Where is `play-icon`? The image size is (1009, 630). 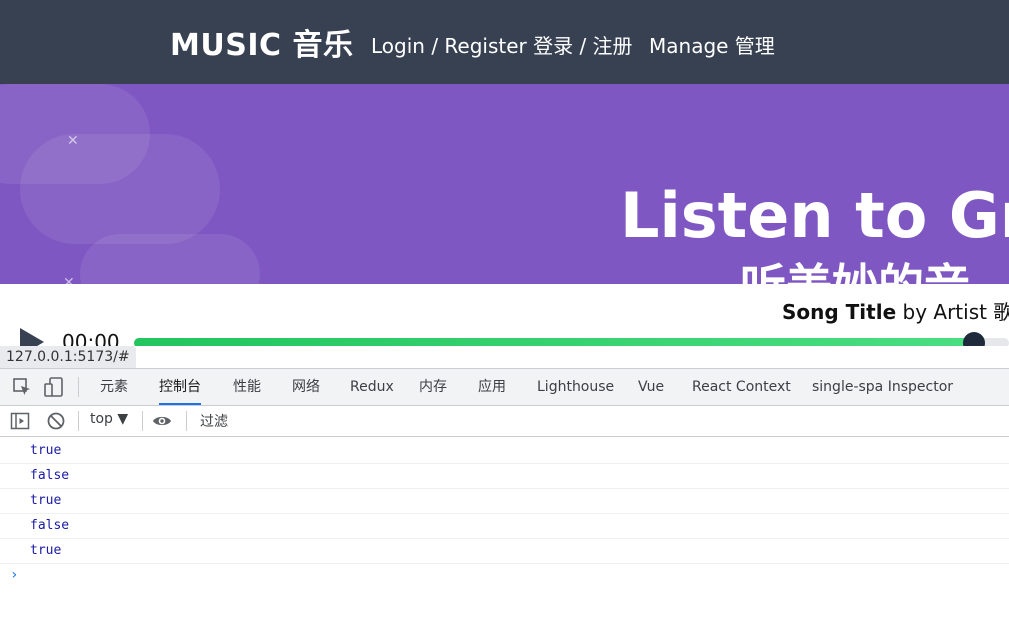
play-icon is located at coordinates (32, 337).